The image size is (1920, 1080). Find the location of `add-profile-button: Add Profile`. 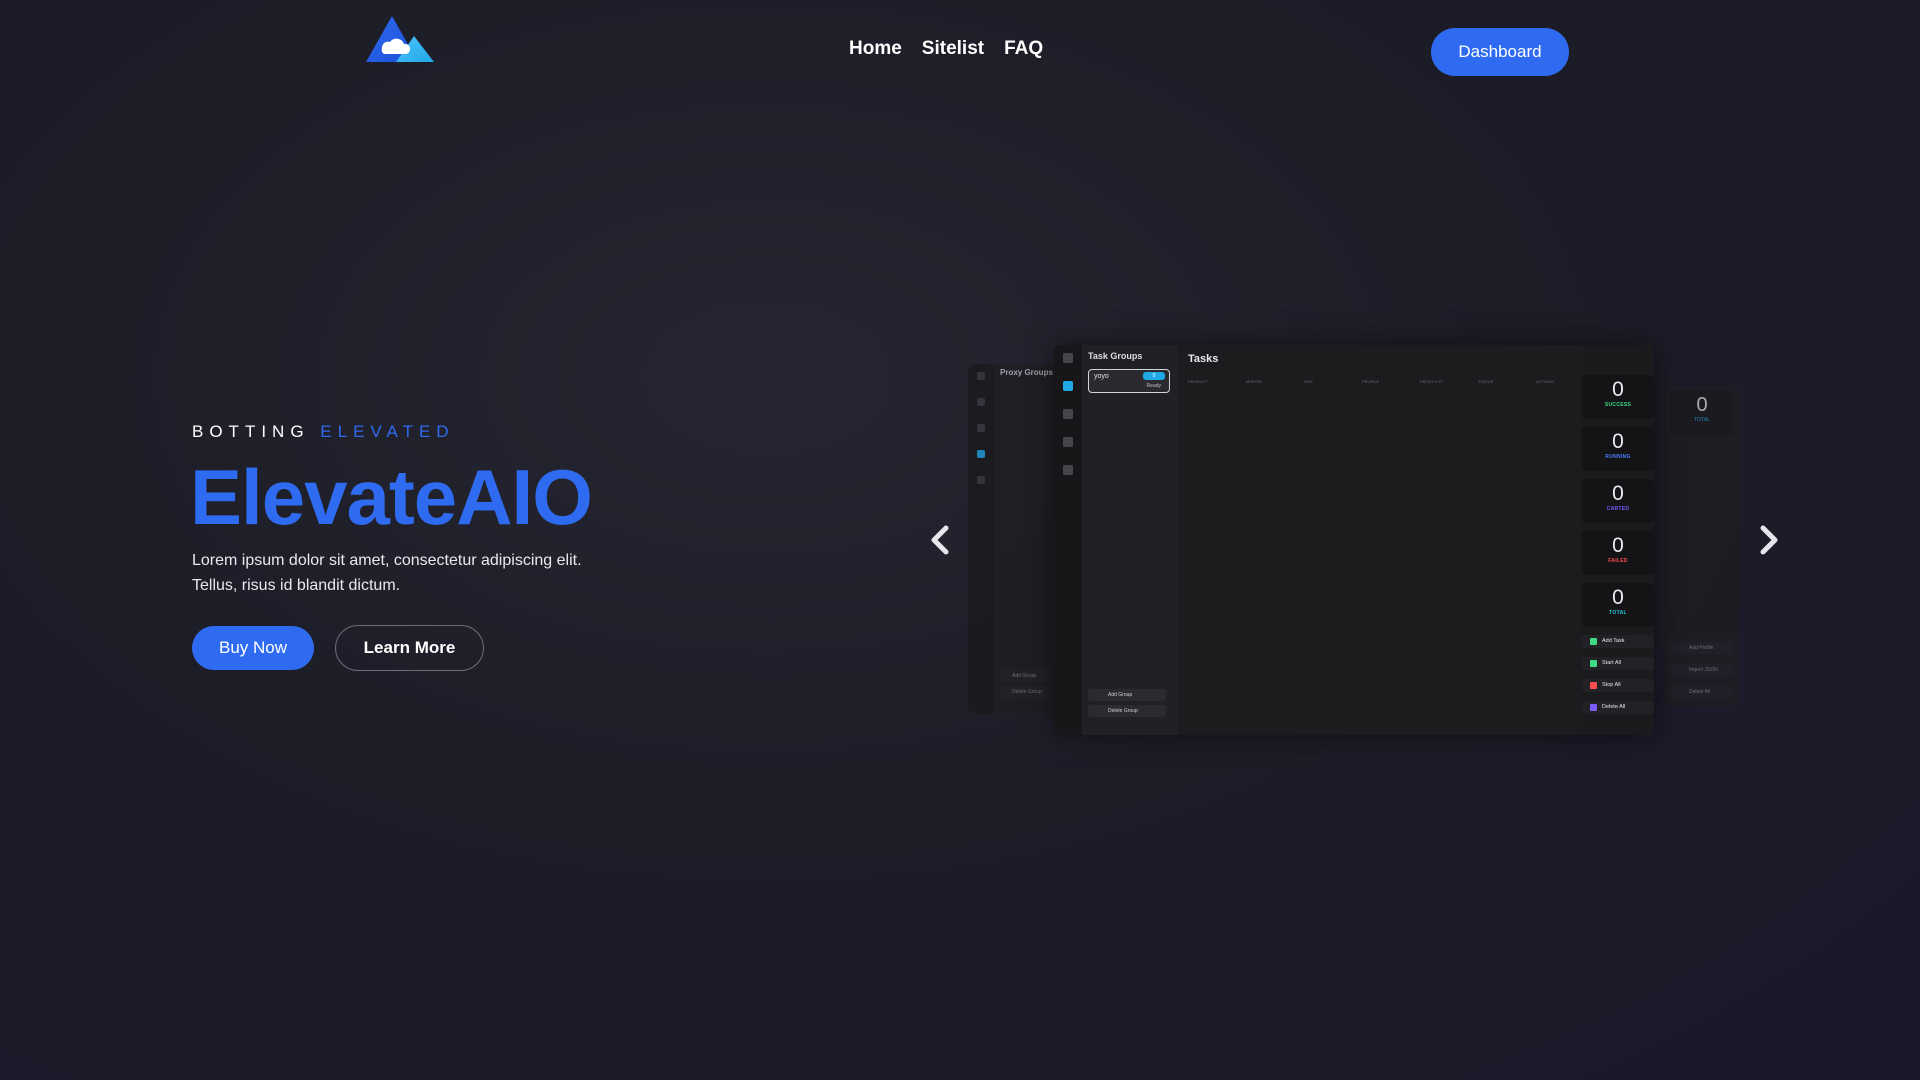

add-profile-button: Add Profile is located at coordinates (1702, 648).